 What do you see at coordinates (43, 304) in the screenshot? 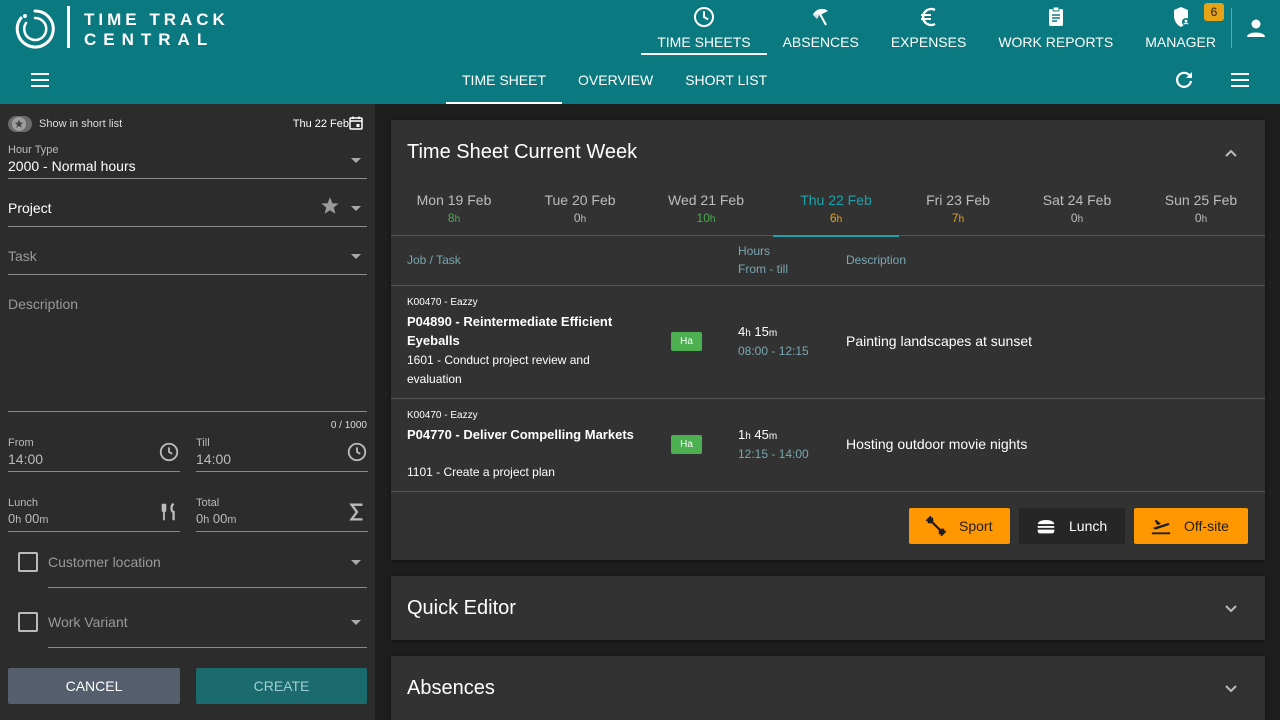
I see `description-placeholder: Description` at bounding box center [43, 304].